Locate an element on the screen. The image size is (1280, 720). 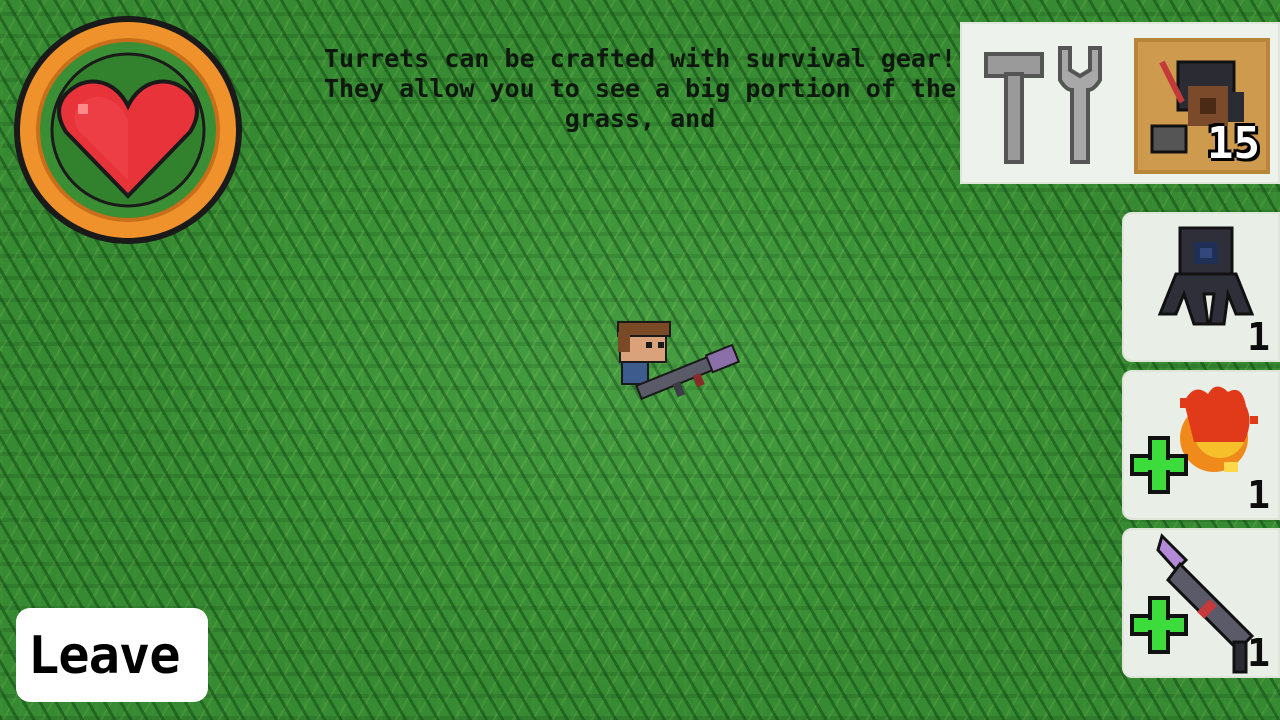
ammo-count: 15 is located at coordinates (1233, 143).